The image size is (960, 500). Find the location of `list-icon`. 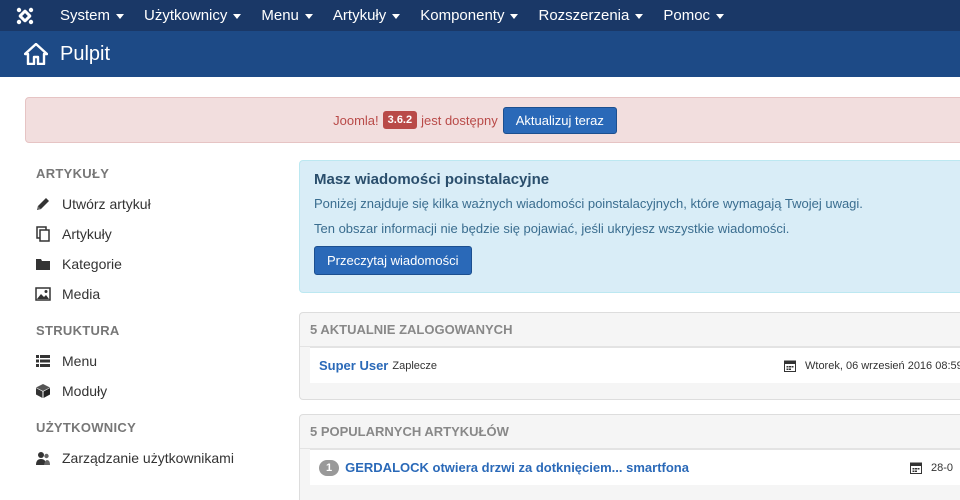

list-icon is located at coordinates (43, 361).